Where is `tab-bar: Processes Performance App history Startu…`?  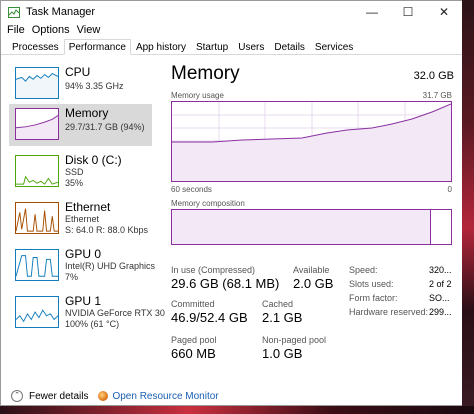
tab-bar: Processes Performance App history Startu… is located at coordinates (231, 46).